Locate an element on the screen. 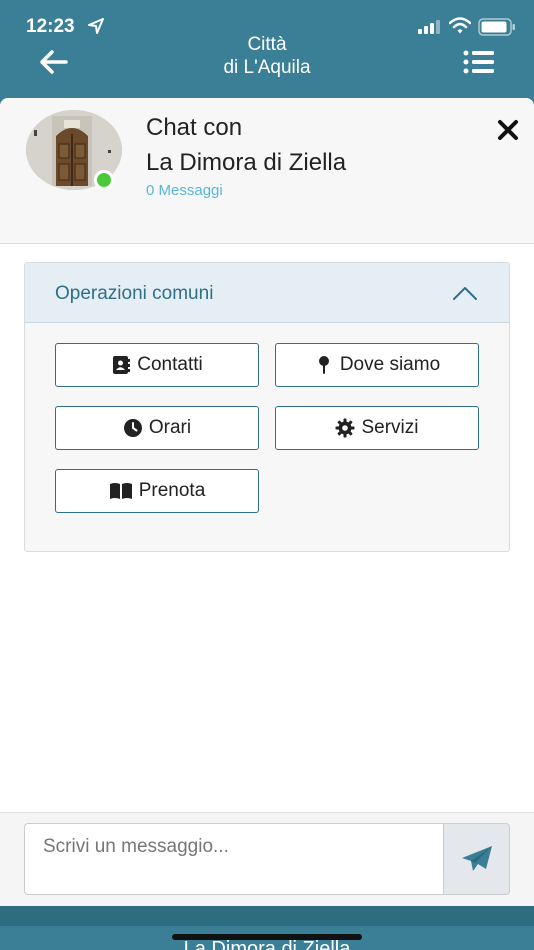  close-x-icon is located at coordinates (508, 130).